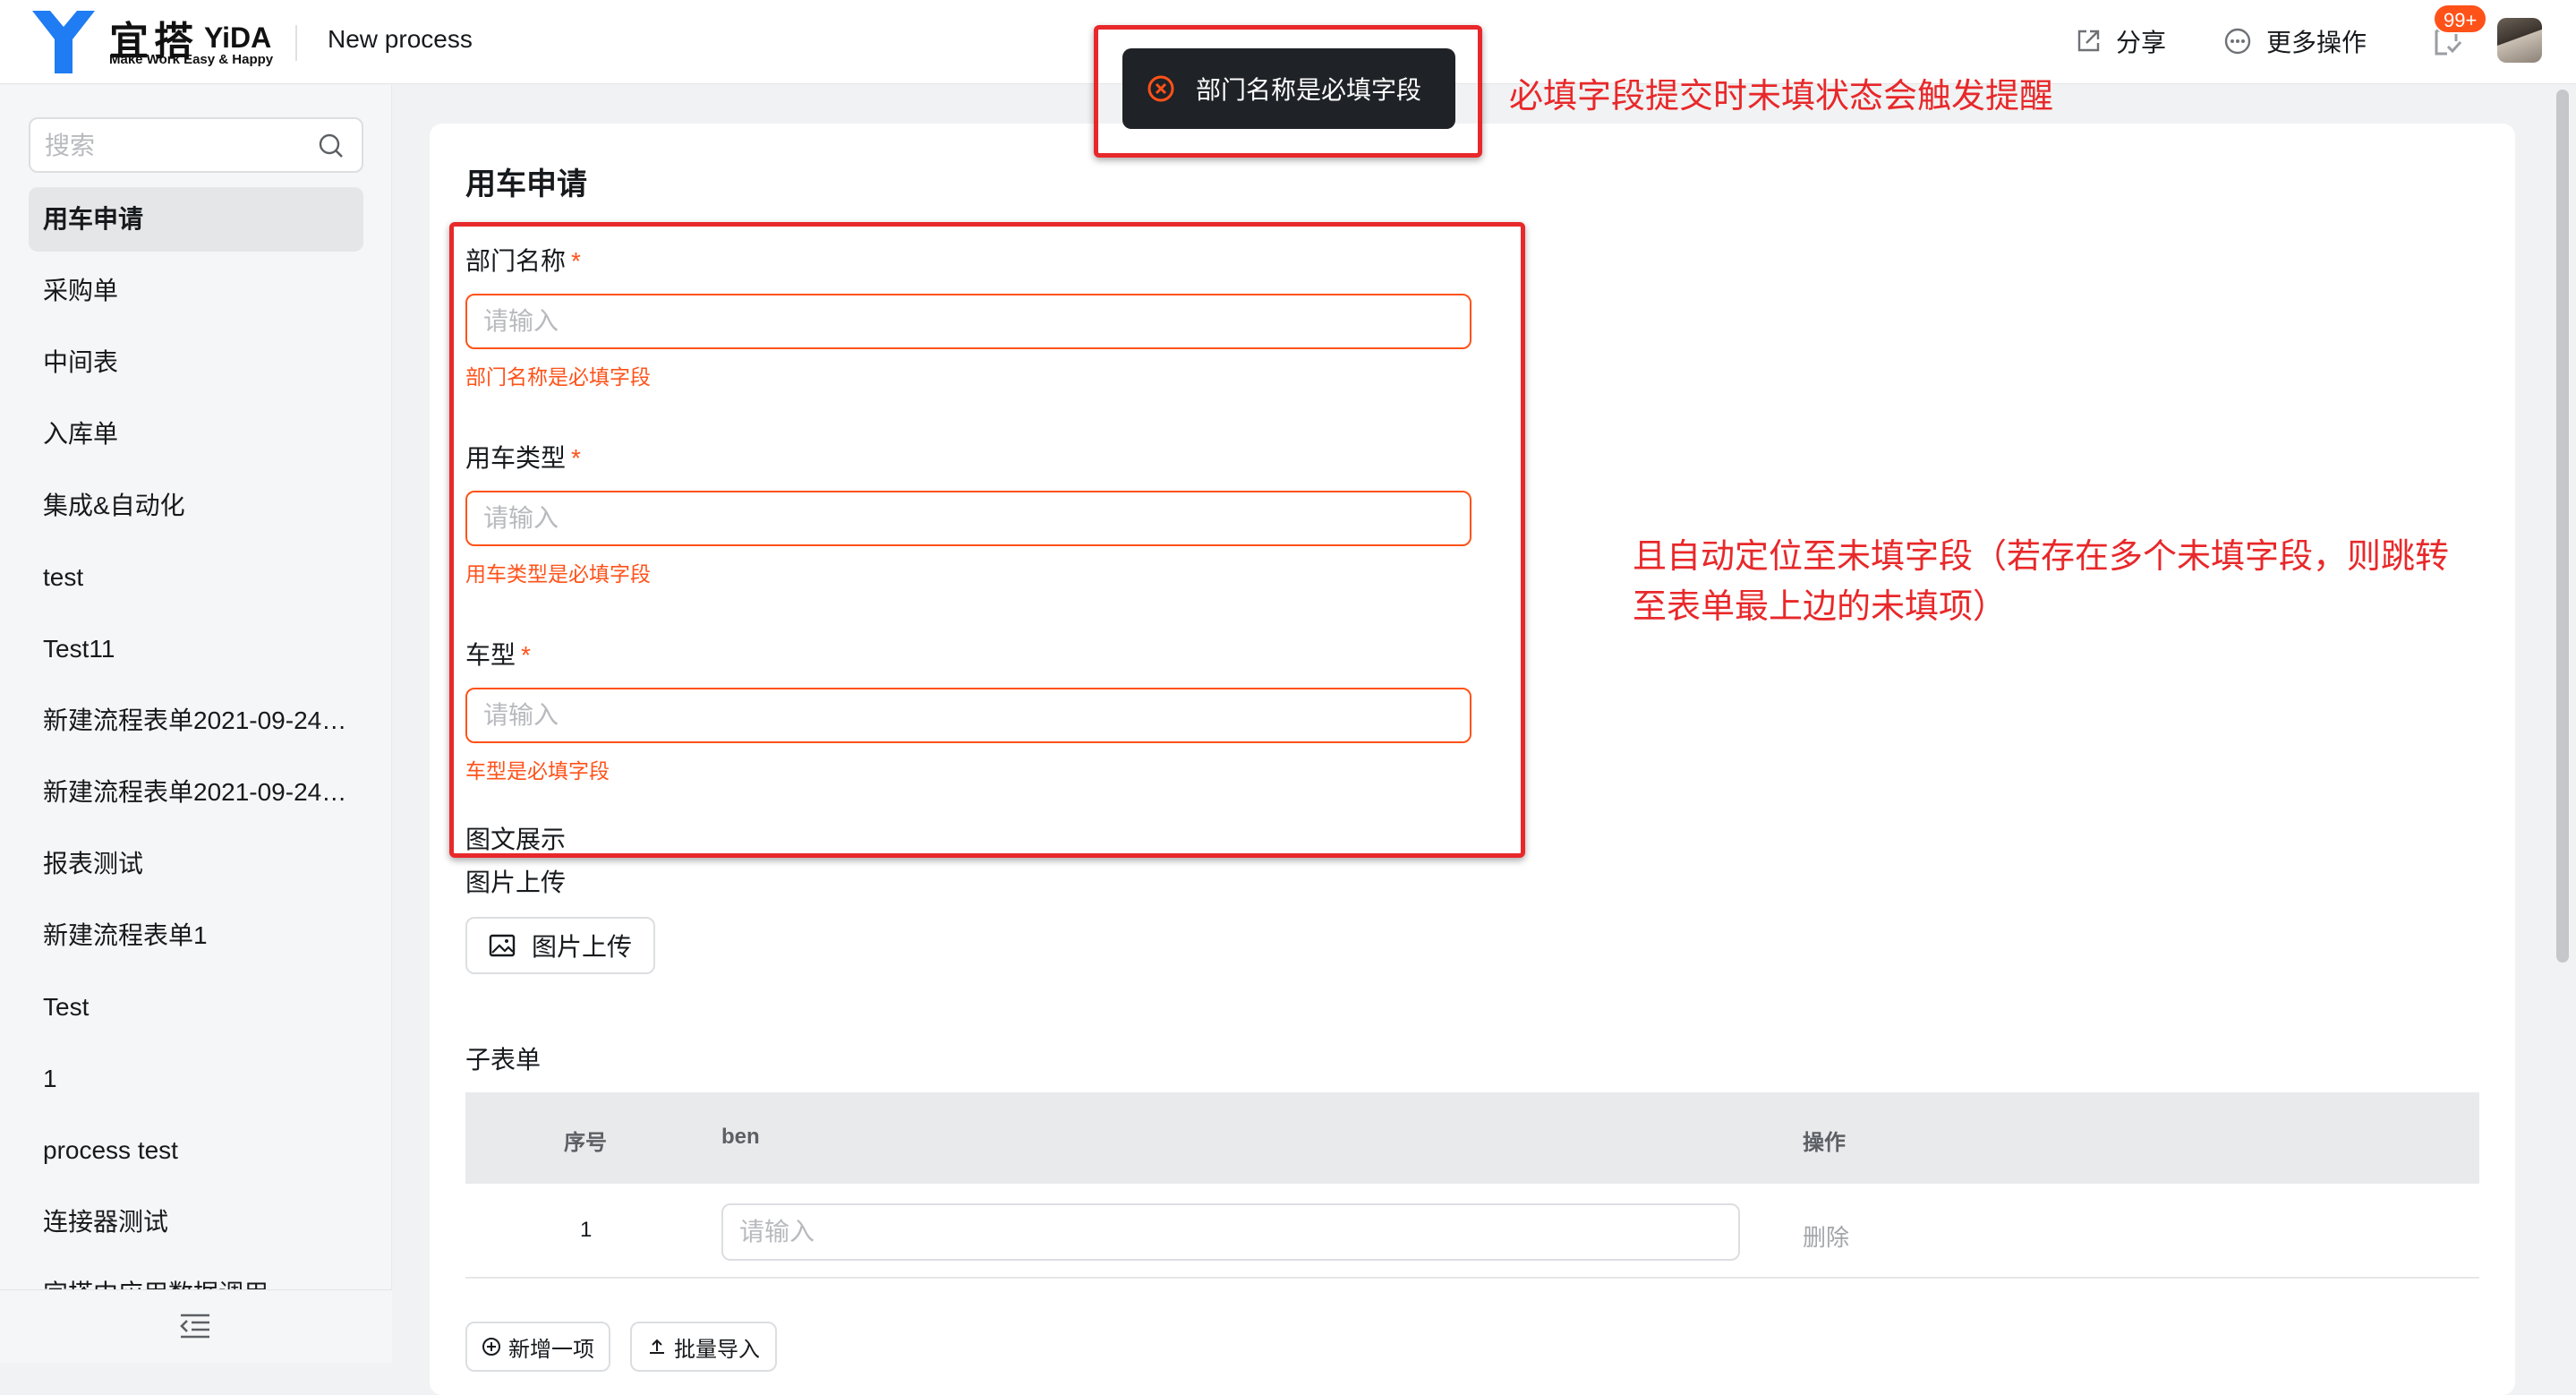 The height and width of the screenshot is (1395, 2576). What do you see at coordinates (1824, 1143) in the screenshot?
I see `column-header-action: 操作` at bounding box center [1824, 1143].